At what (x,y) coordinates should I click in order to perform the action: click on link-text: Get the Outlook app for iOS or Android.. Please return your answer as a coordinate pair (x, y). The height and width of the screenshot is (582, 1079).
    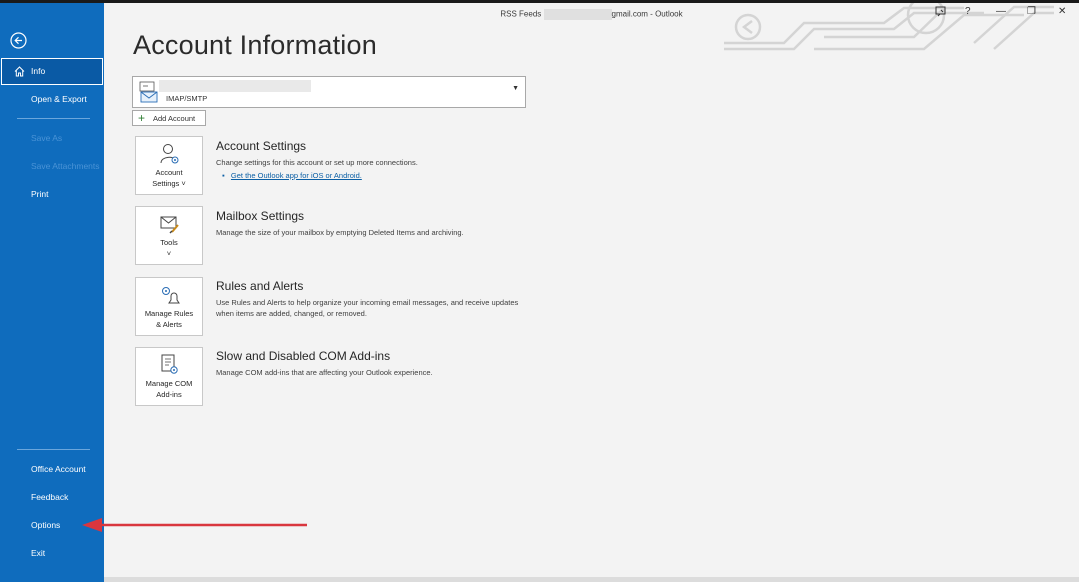
    Looking at the image, I should click on (296, 175).